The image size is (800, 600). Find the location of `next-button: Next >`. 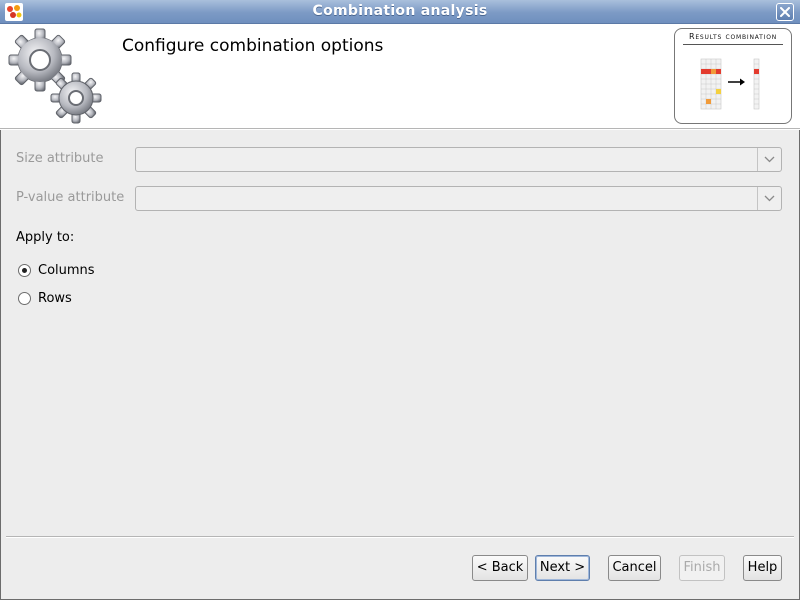

next-button: Next > is located at coordinates (562, 568).